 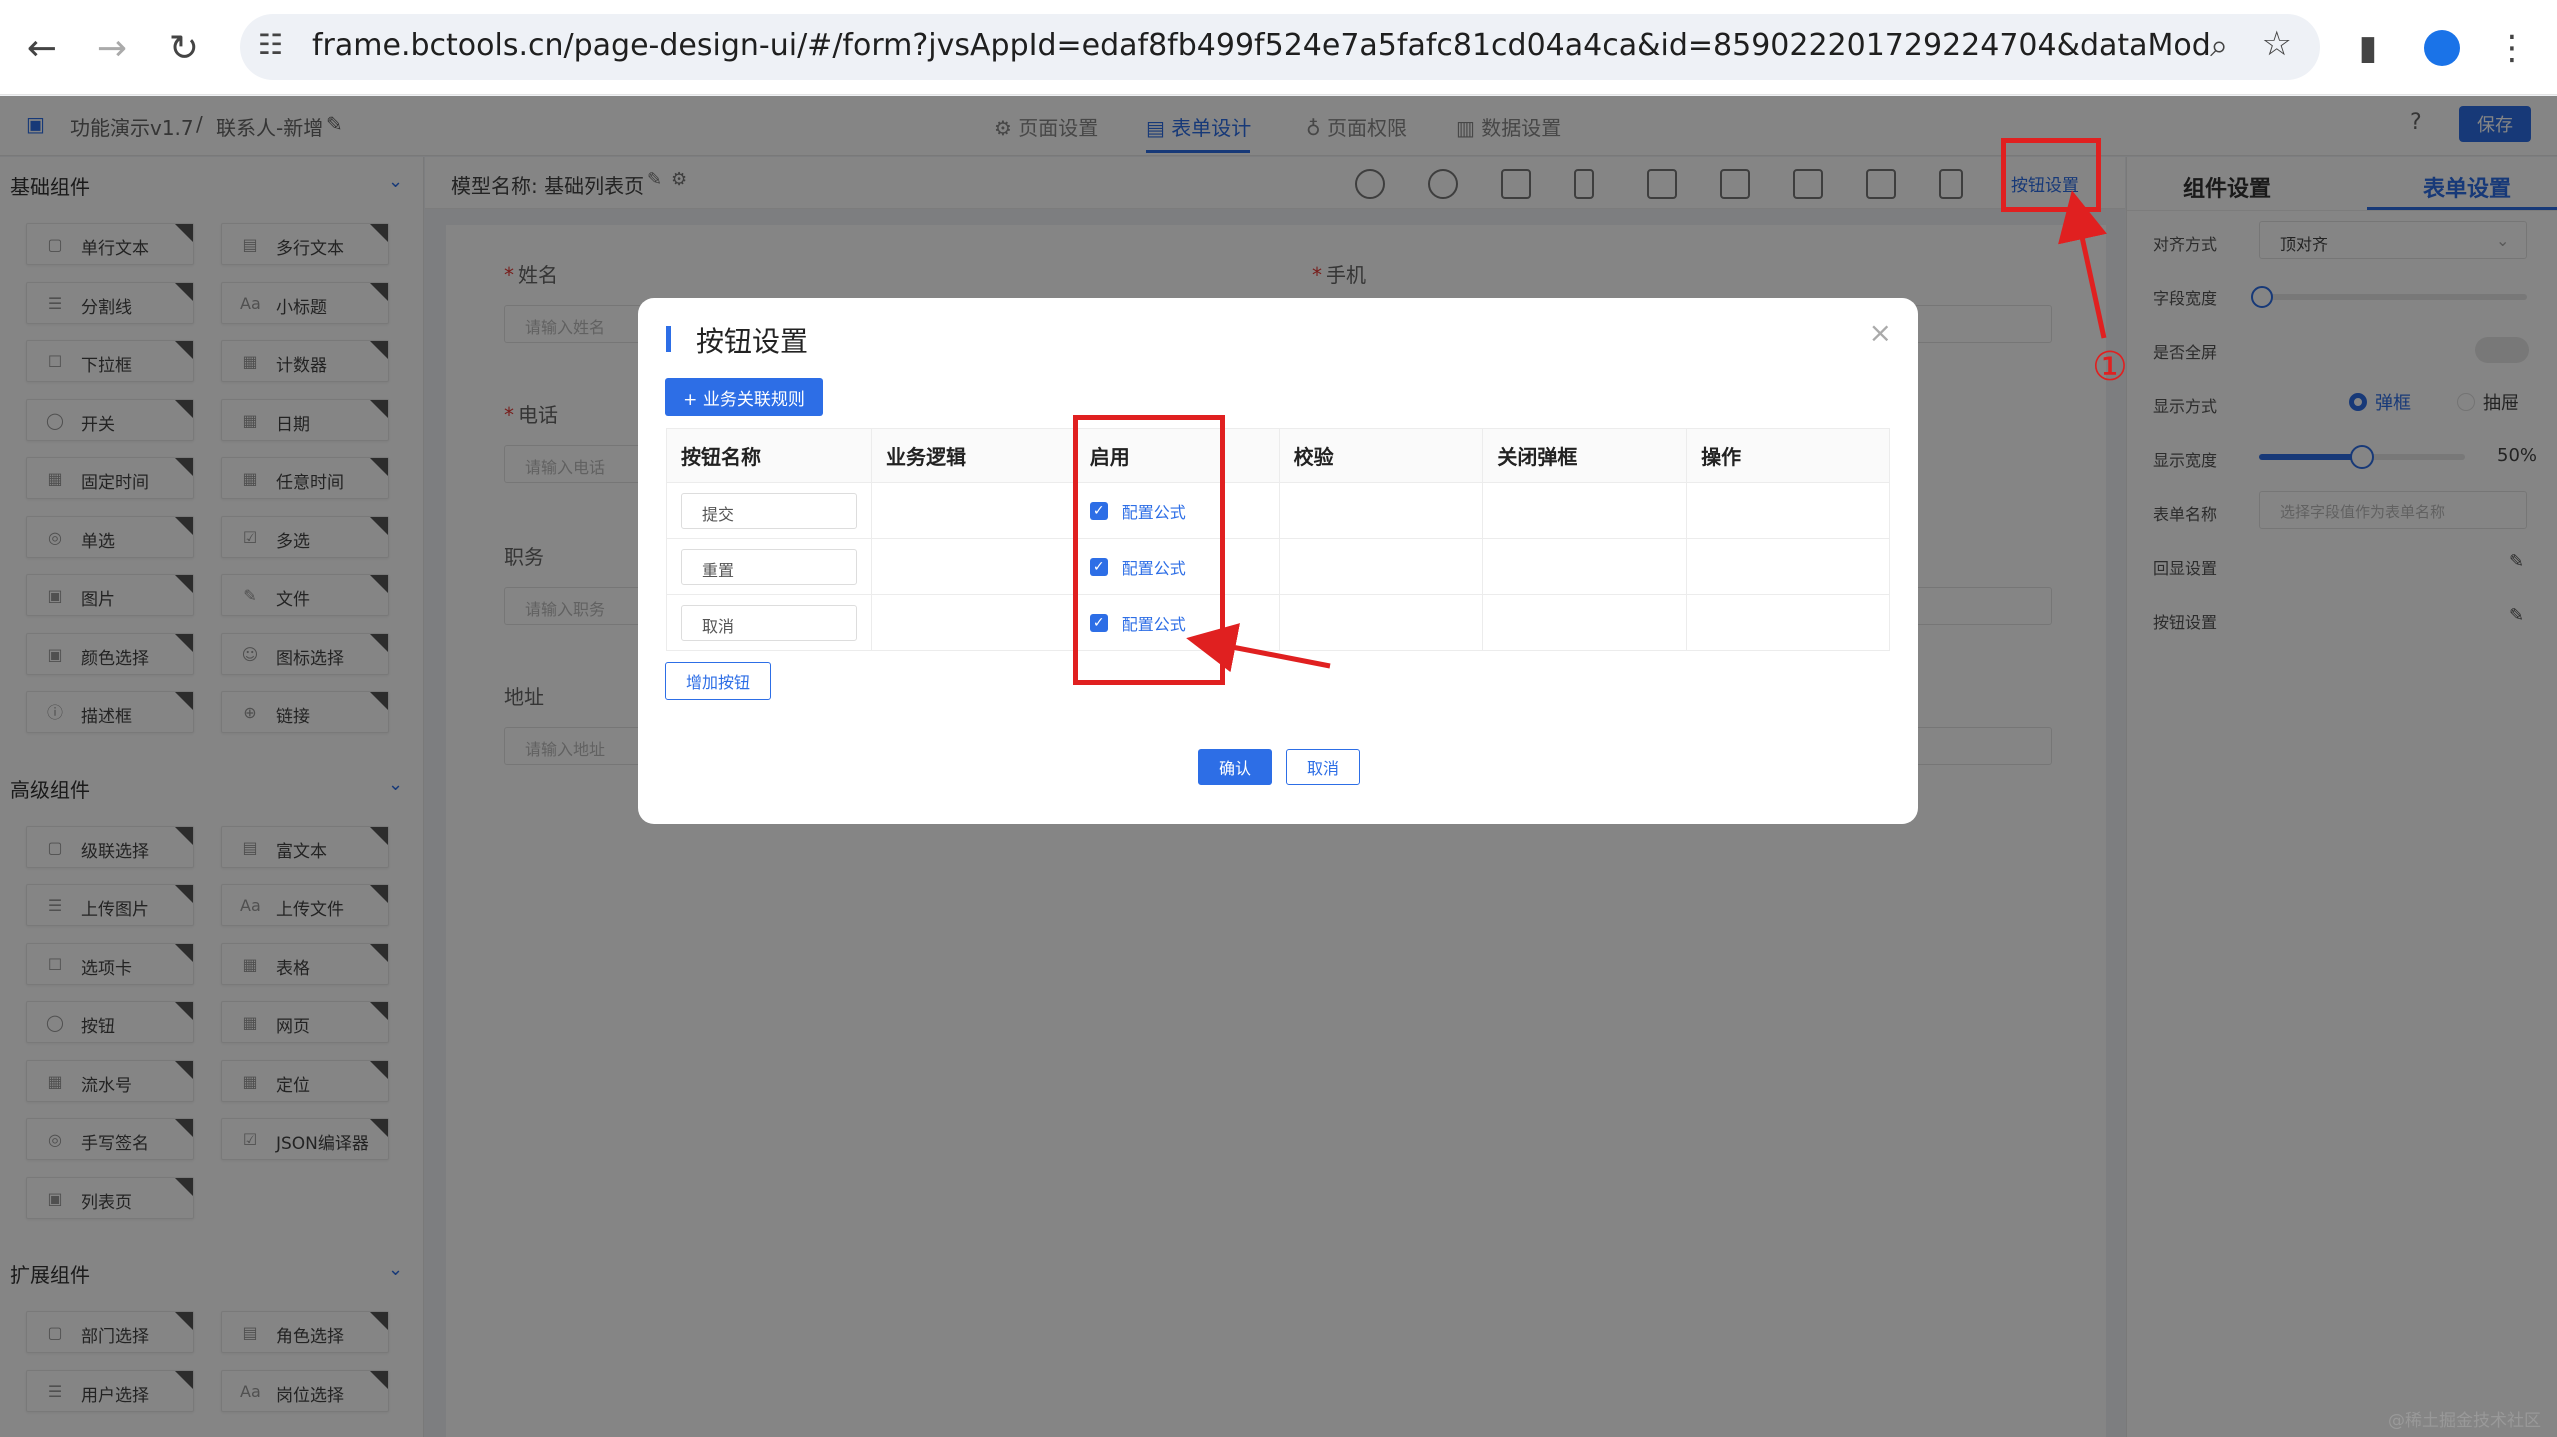 I want to click on annotation-arrows, so click(x=1646, y=431).